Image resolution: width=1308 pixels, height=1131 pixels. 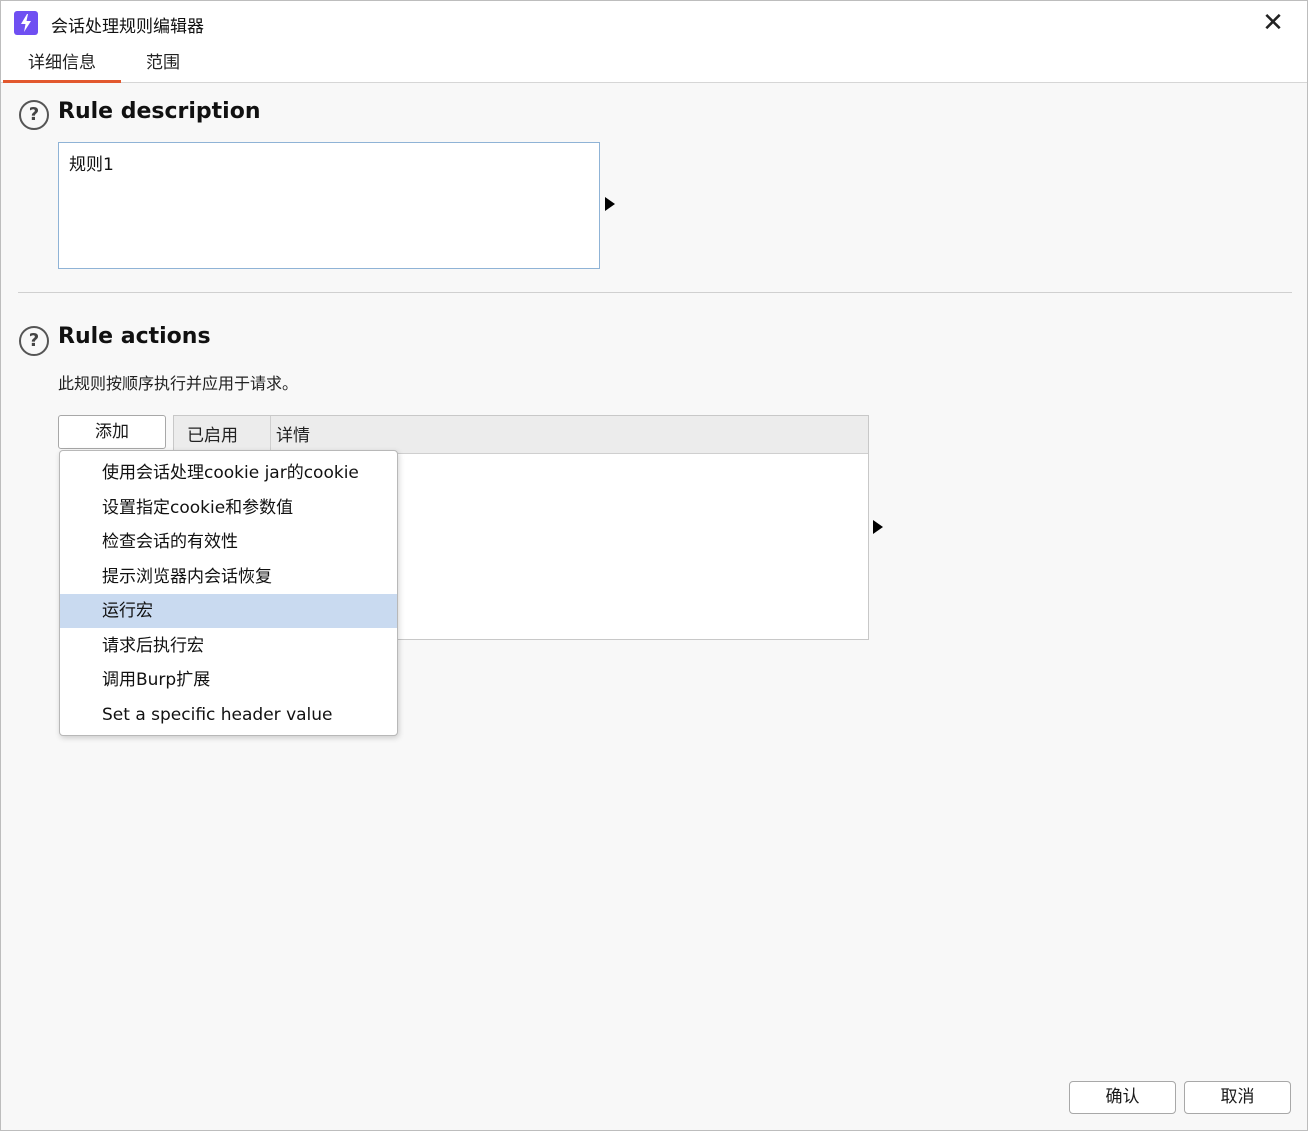 I want to click on menu-item-post-request-macro: 请求后执行宏, so click(x=228, y=646).